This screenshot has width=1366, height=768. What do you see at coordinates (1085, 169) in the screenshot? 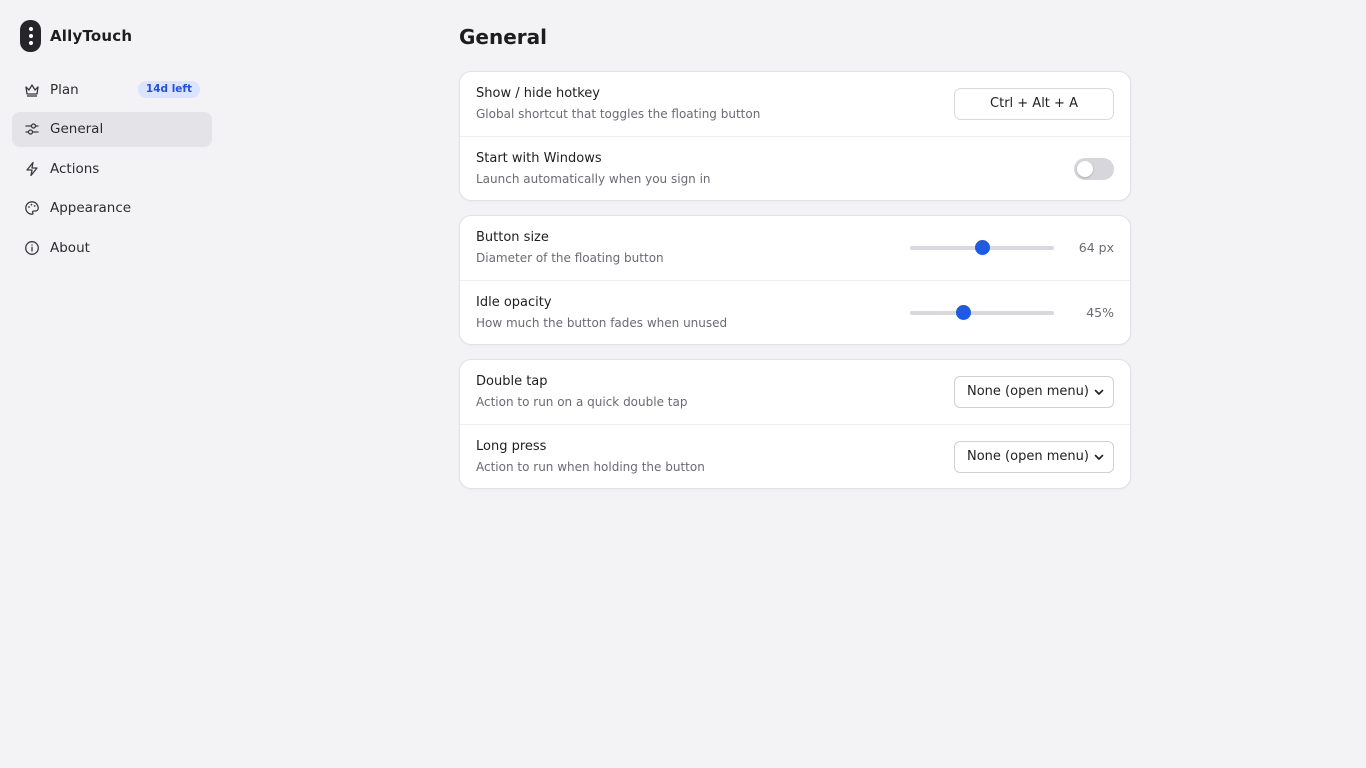
I see `toggle-knob` at bounding box center [1085, 169].